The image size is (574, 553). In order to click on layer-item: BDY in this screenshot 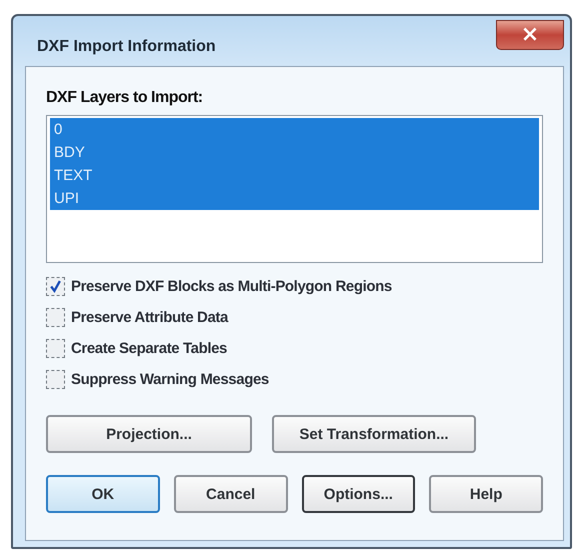, I will do `click(294, 152)`.